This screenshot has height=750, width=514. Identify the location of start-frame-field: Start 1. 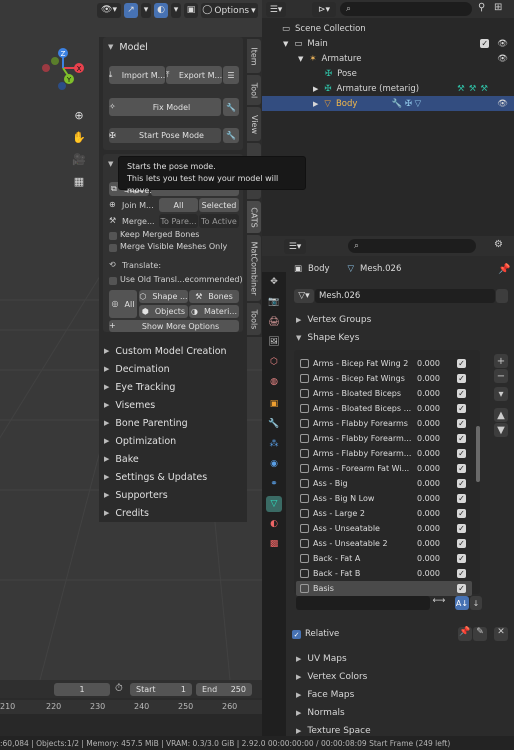
(161, 689).